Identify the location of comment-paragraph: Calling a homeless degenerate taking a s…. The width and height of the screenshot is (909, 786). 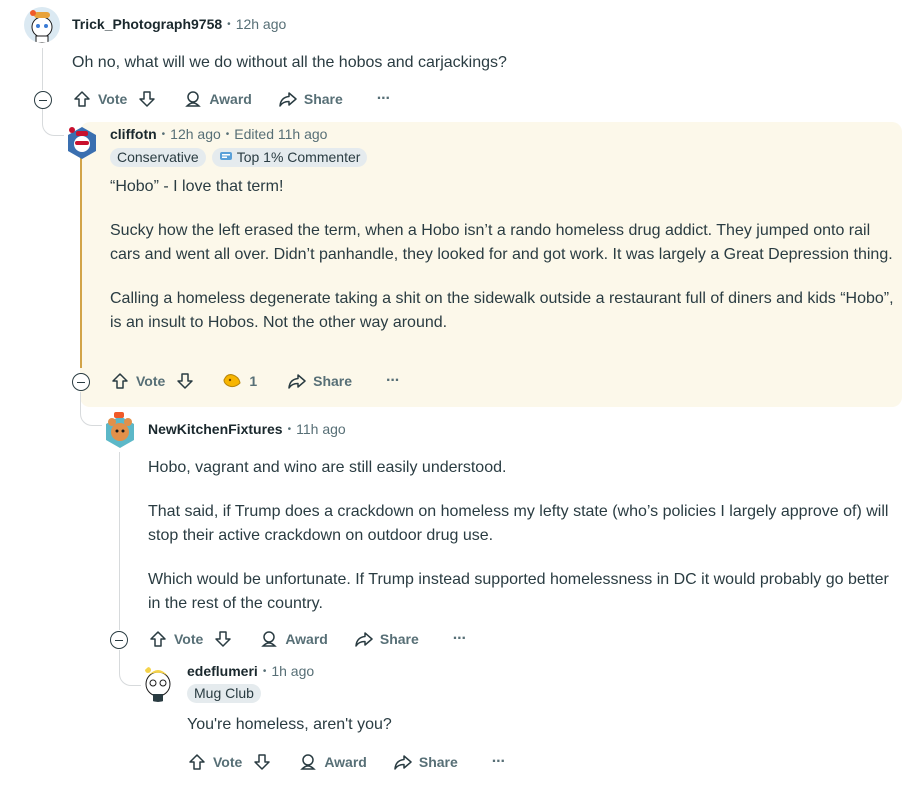
(502, 310).